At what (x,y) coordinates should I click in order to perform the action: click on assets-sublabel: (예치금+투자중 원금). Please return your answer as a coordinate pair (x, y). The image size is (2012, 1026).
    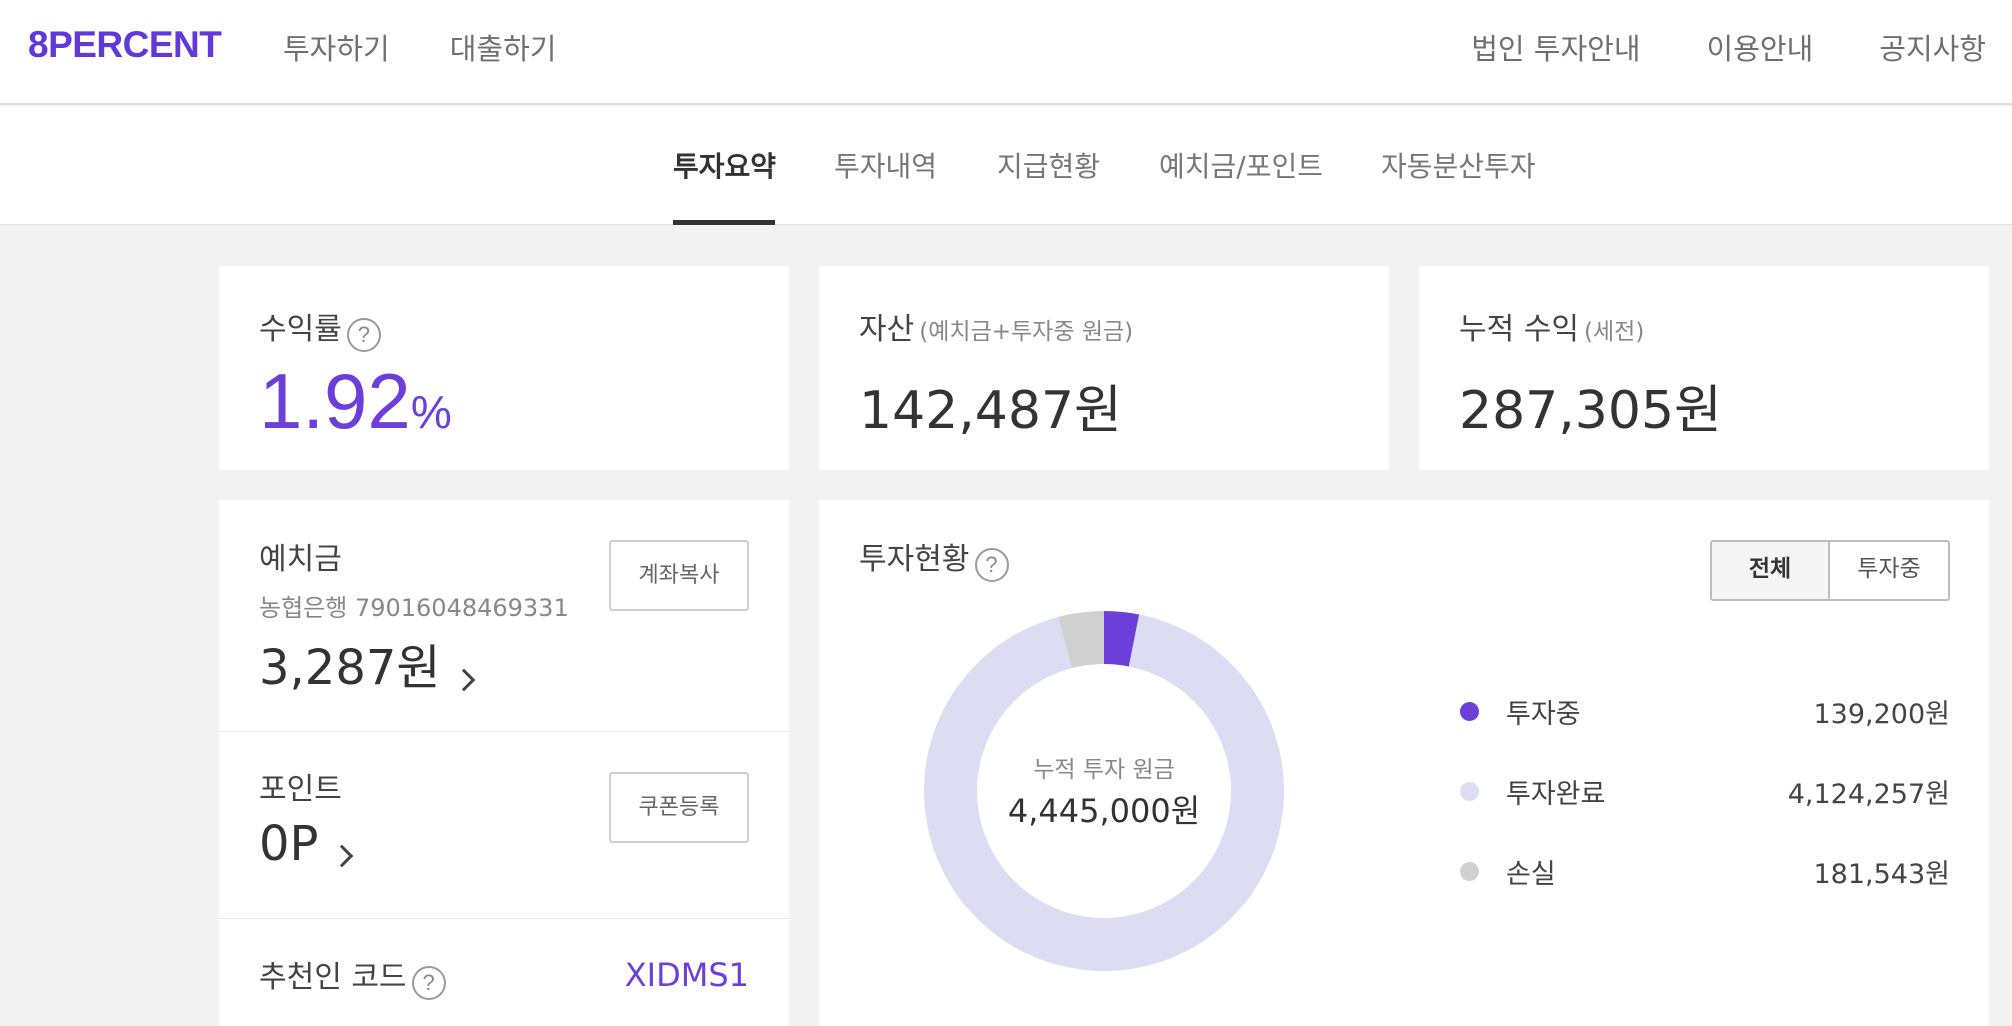
    Looking at the image, I should click on (1026, 332).